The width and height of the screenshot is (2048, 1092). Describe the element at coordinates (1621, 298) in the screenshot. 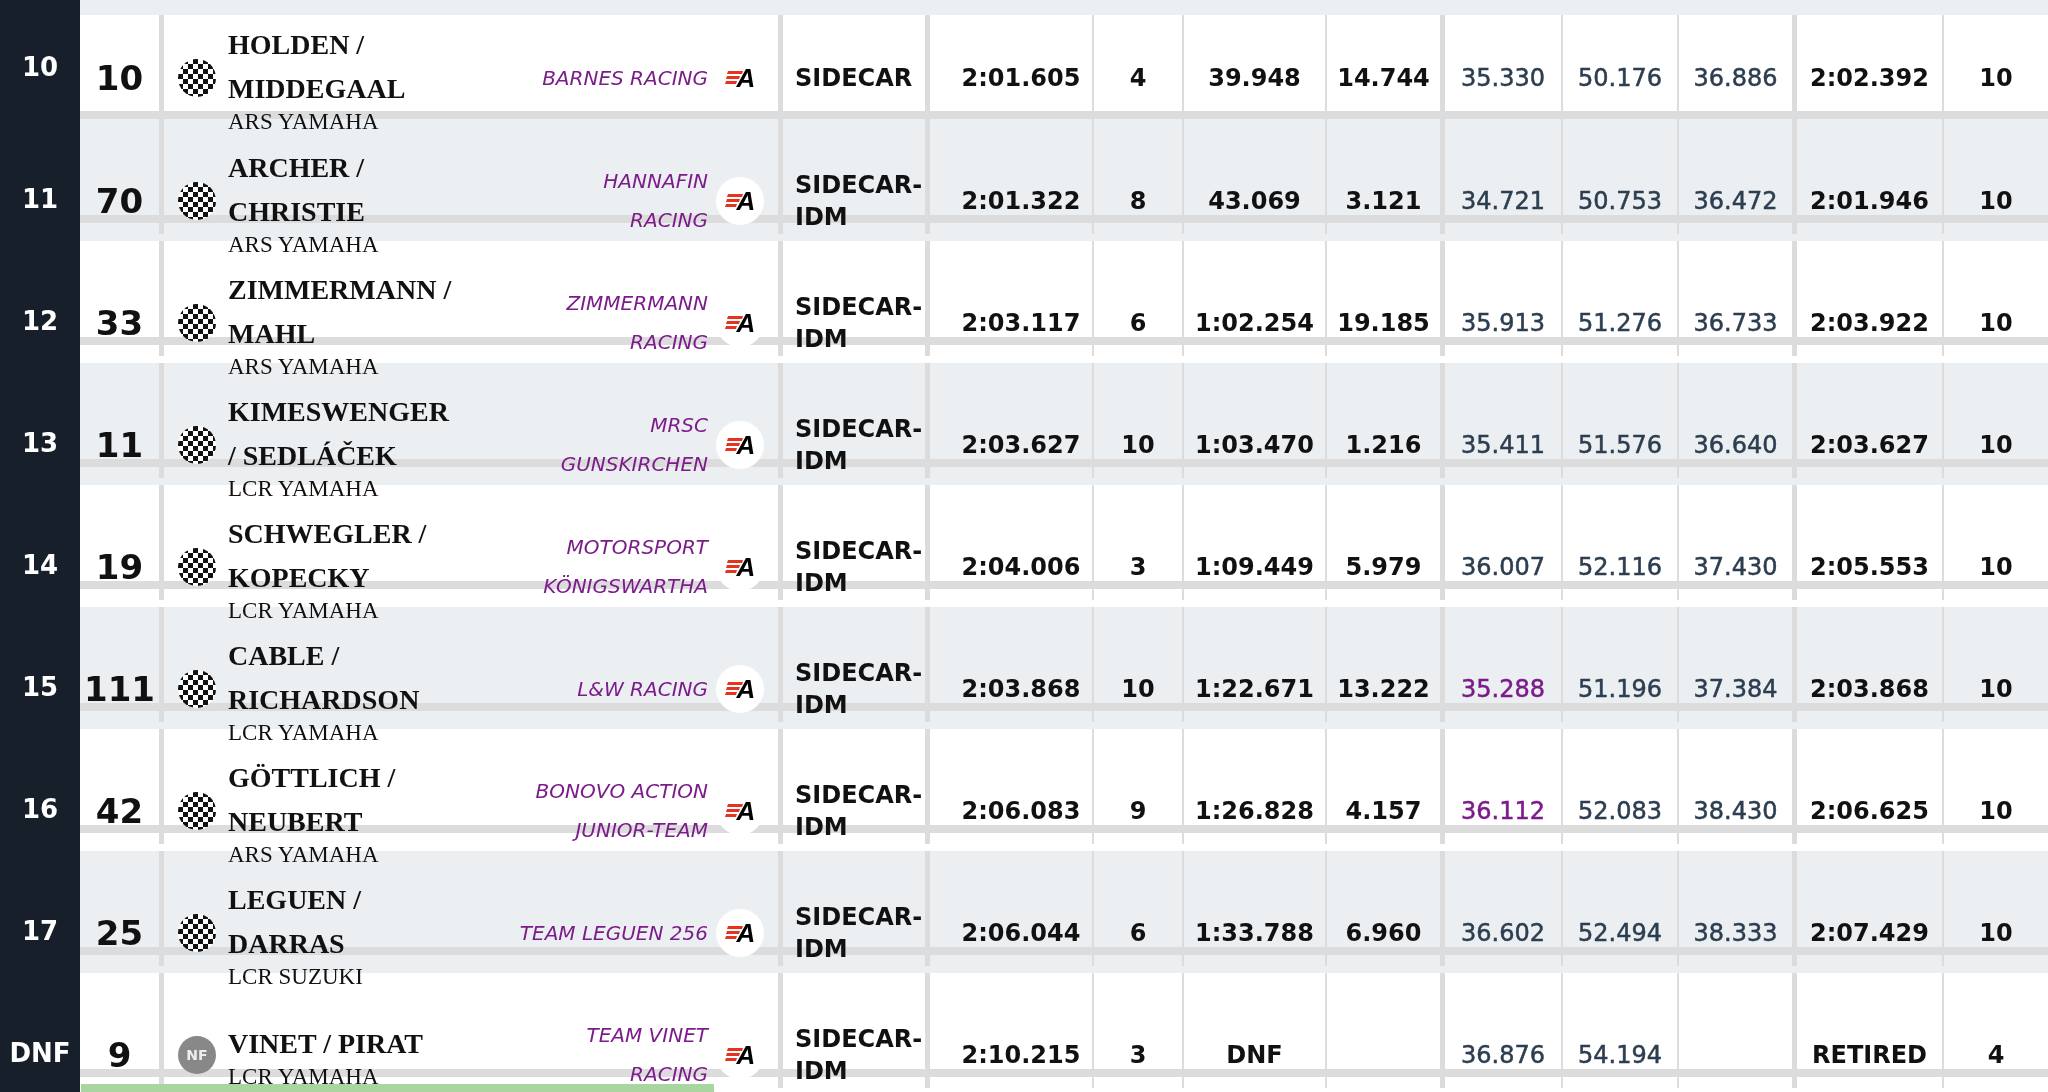

I see `sector-time: 51.276` at that location.